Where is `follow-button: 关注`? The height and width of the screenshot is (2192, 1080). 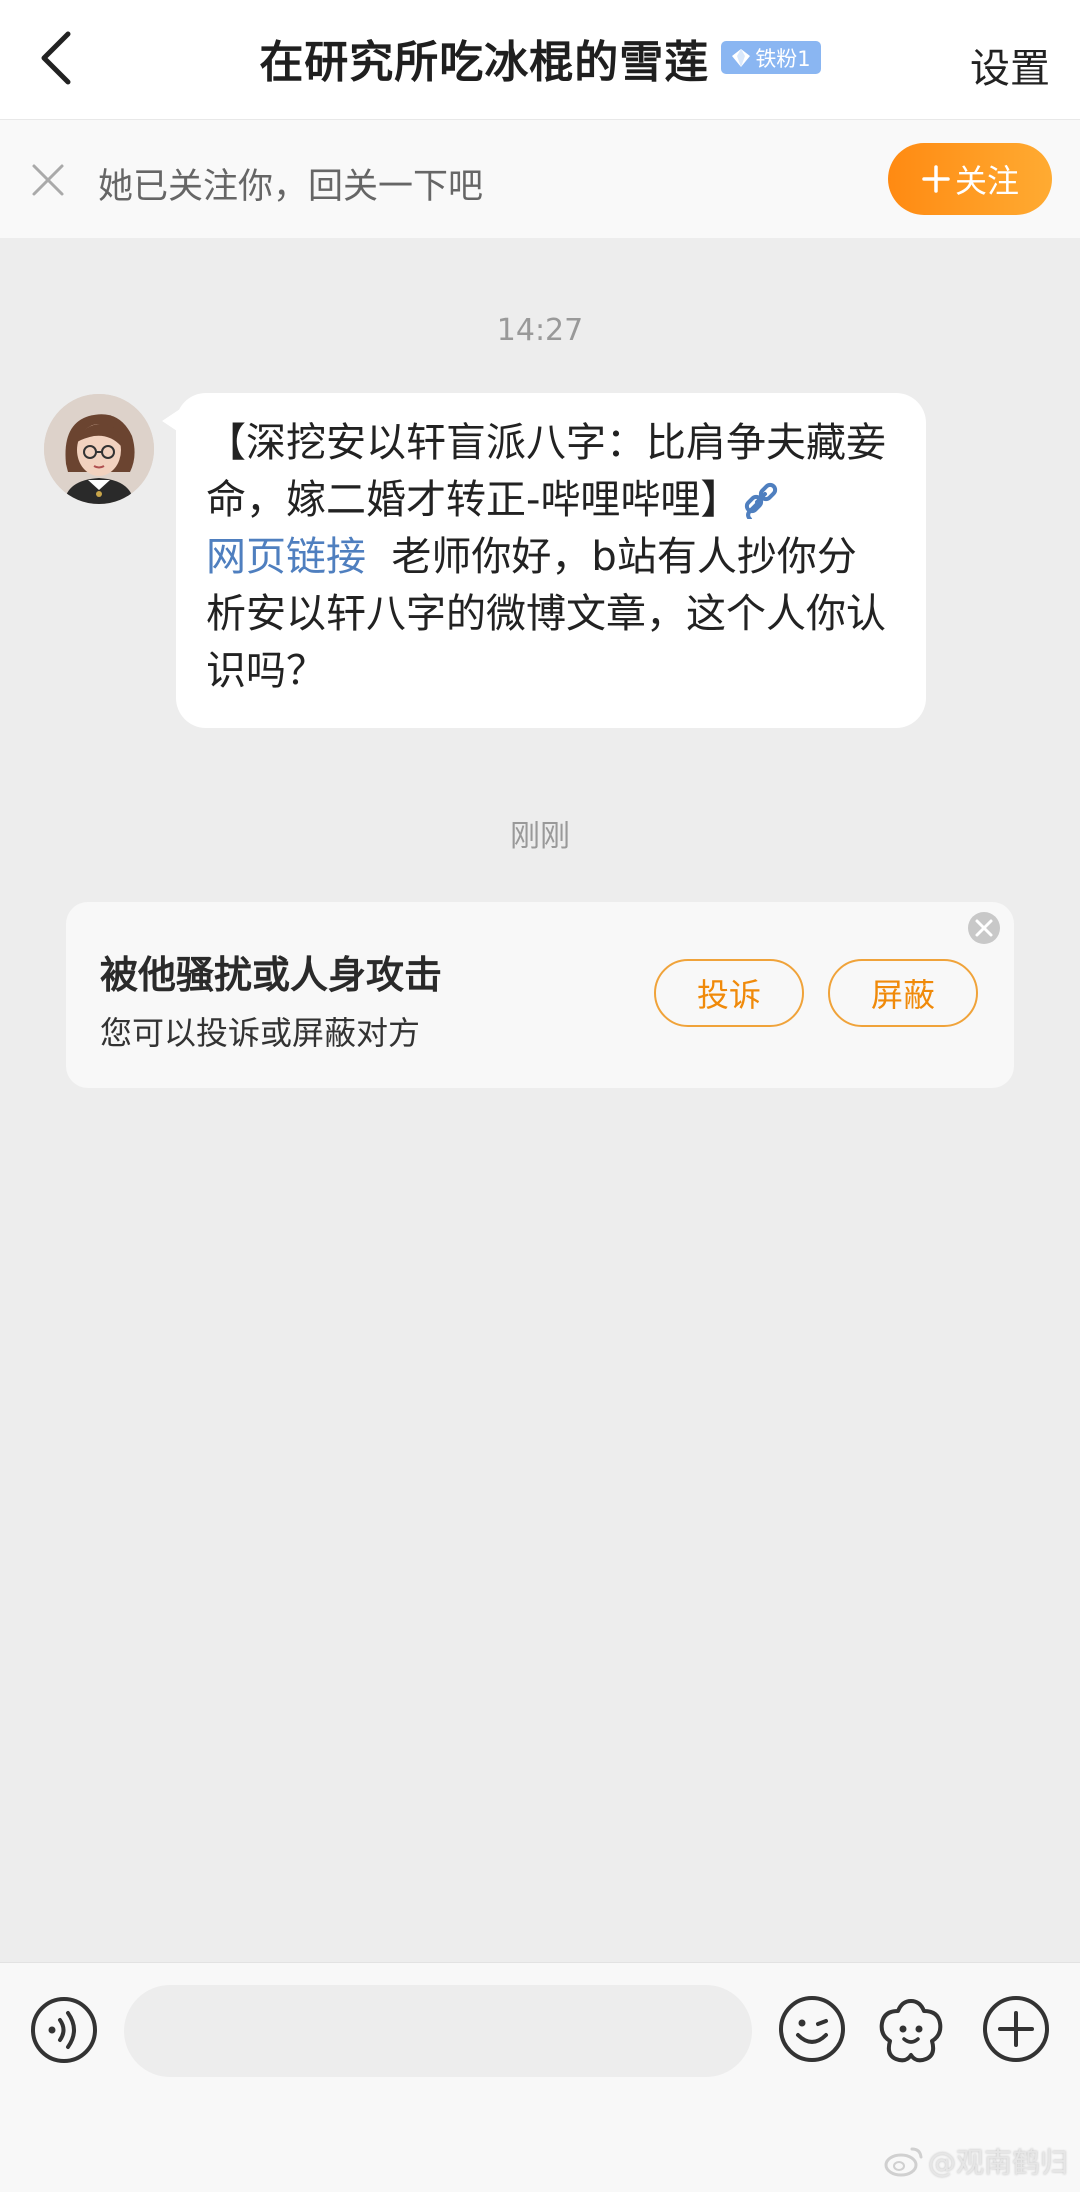 follow-button: 关注 is located at coordinates (970, 179).